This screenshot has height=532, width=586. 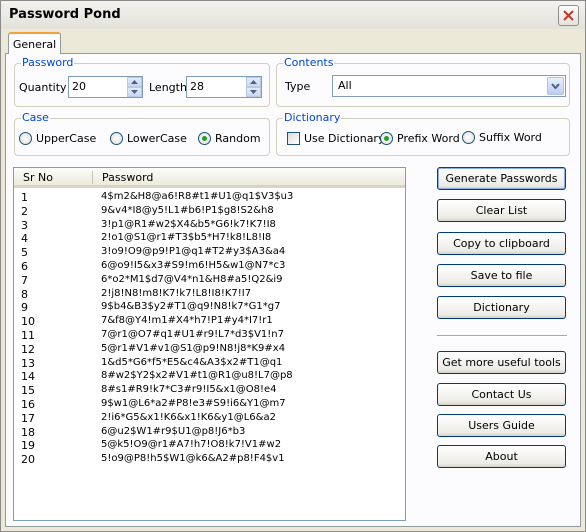 What do you see at coordinates (344, 138) in the screenshot?
I see `use-dictionary-label: Use Dictionary` at bounding box center [344, 138].